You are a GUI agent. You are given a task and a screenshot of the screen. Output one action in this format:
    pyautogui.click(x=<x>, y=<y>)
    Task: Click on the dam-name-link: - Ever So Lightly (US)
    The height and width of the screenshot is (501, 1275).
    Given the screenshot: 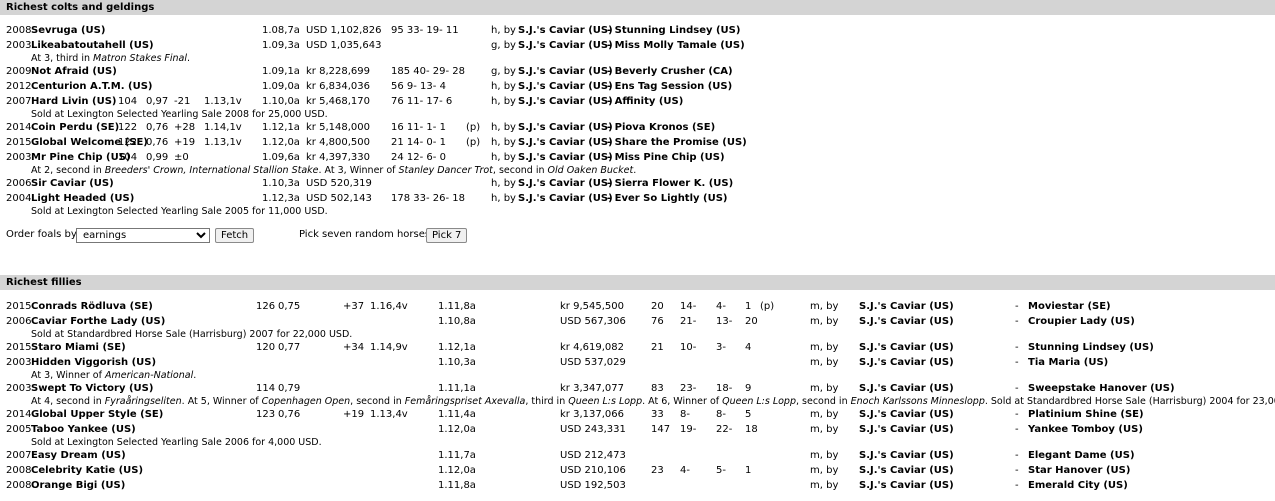 What is the action you would take?
    pyautogui.click(x=667, y=198)
    